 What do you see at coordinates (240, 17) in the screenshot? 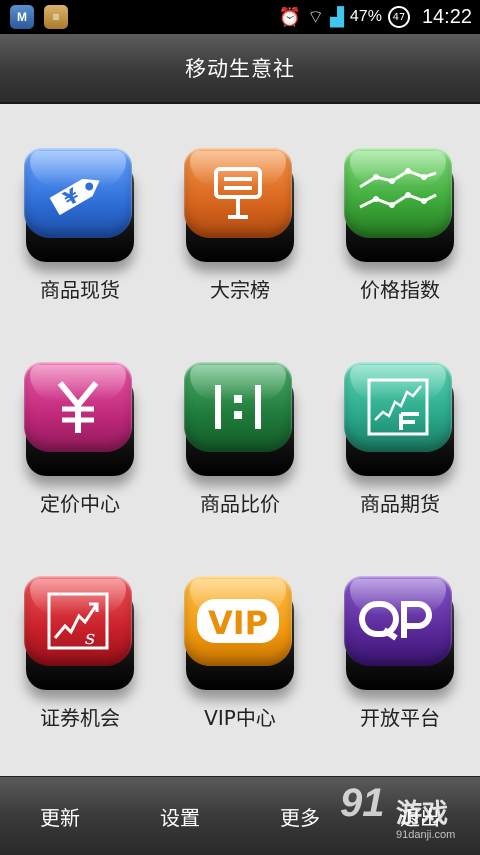
I see `status-bar: M ≡ ⏰ ⌔ ▟ 47% 47 14:22` at bounding box center [240, 17].